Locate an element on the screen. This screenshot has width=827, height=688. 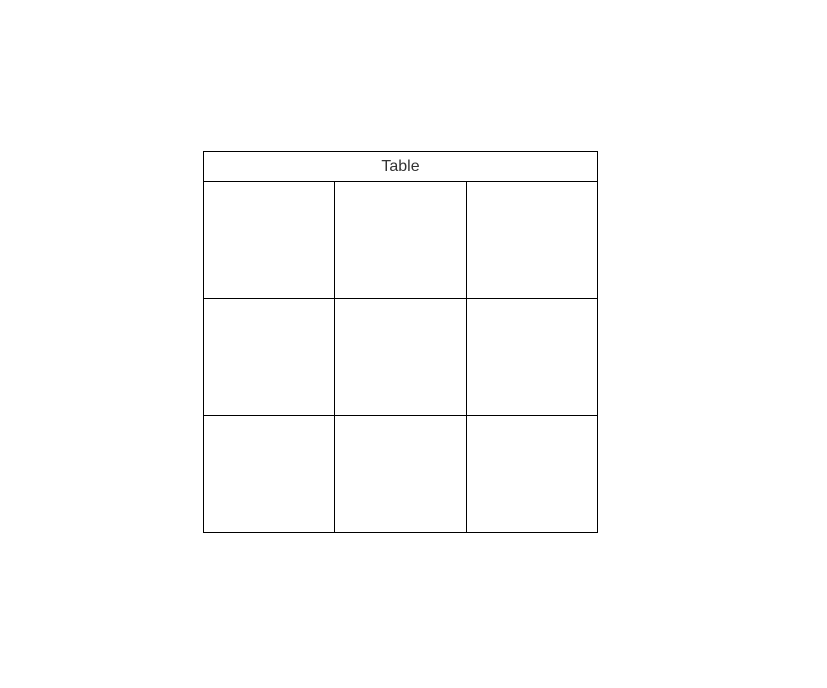
table-cell-r1-c2 is located at coordinates (401, 240).